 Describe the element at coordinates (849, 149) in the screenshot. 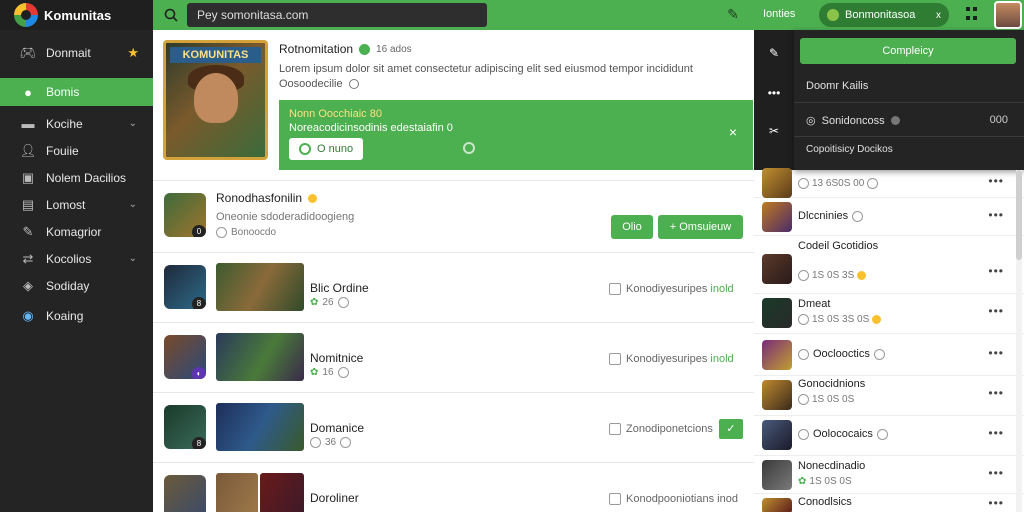

I see `dropdown-item-3: Copoitisicy Docikos` at that location.